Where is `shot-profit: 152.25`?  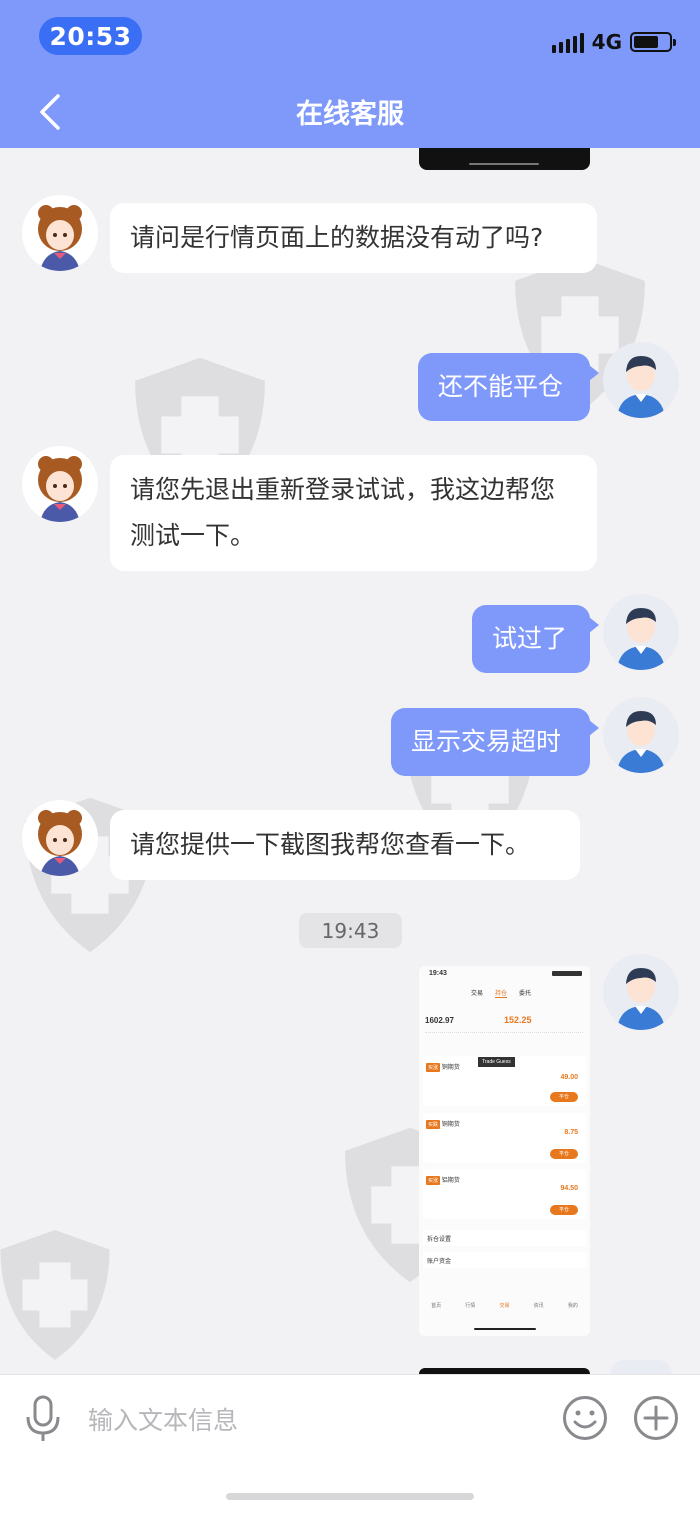
shot-profit: 152.25 is located at coordinates (518, 1020).